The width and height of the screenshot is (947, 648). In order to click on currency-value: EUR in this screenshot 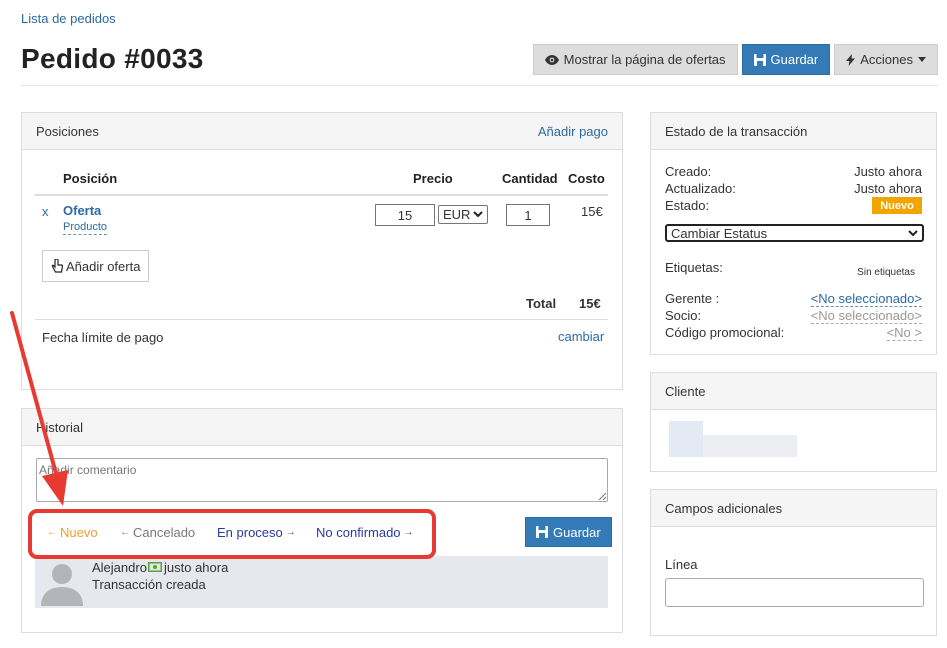, I will do `click(457, 214)`.